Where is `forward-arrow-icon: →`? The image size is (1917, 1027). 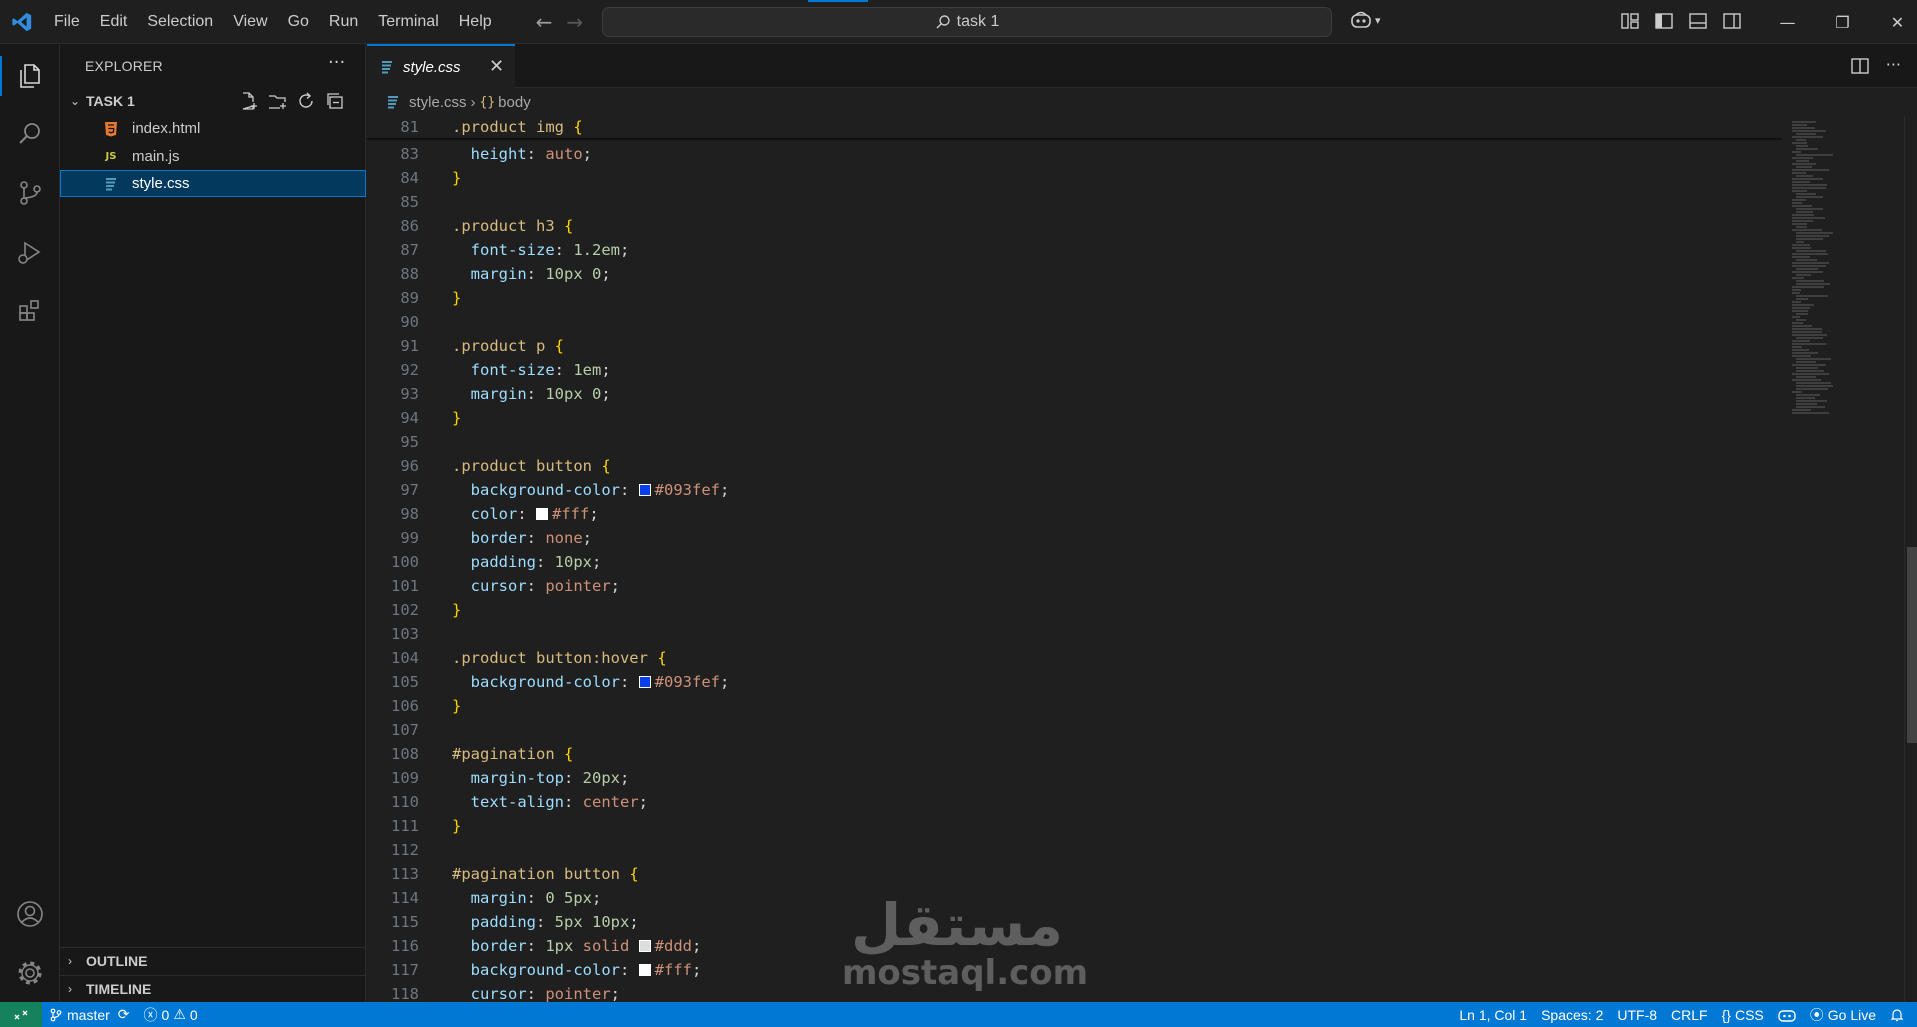
forward-arrow-icon: → is located at coordinates (574, 22).